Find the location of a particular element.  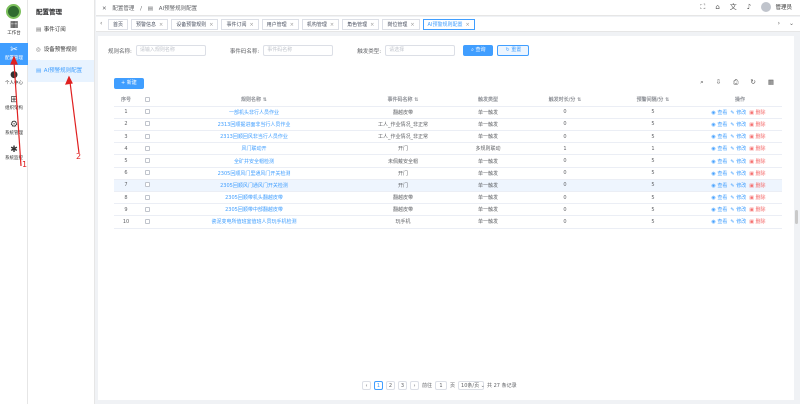

annotation-label-2: 2 is located at coordinates (79, 156).